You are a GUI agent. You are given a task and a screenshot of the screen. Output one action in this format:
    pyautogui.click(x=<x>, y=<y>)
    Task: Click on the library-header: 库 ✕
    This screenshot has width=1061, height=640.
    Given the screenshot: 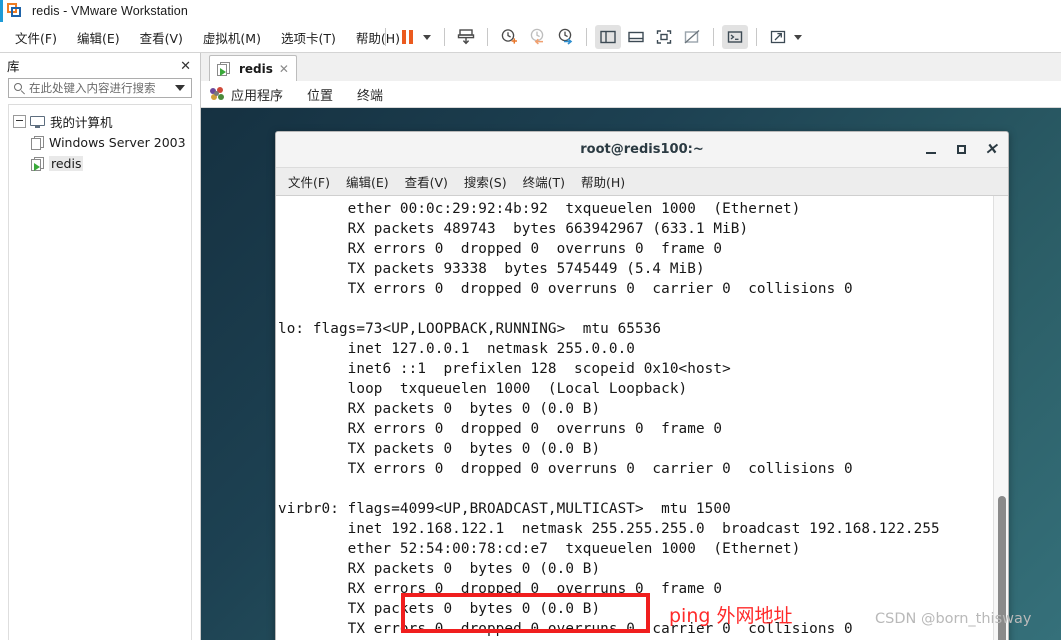 What is the action you would take?
    pyautogui.click(x=100, y=65)
    